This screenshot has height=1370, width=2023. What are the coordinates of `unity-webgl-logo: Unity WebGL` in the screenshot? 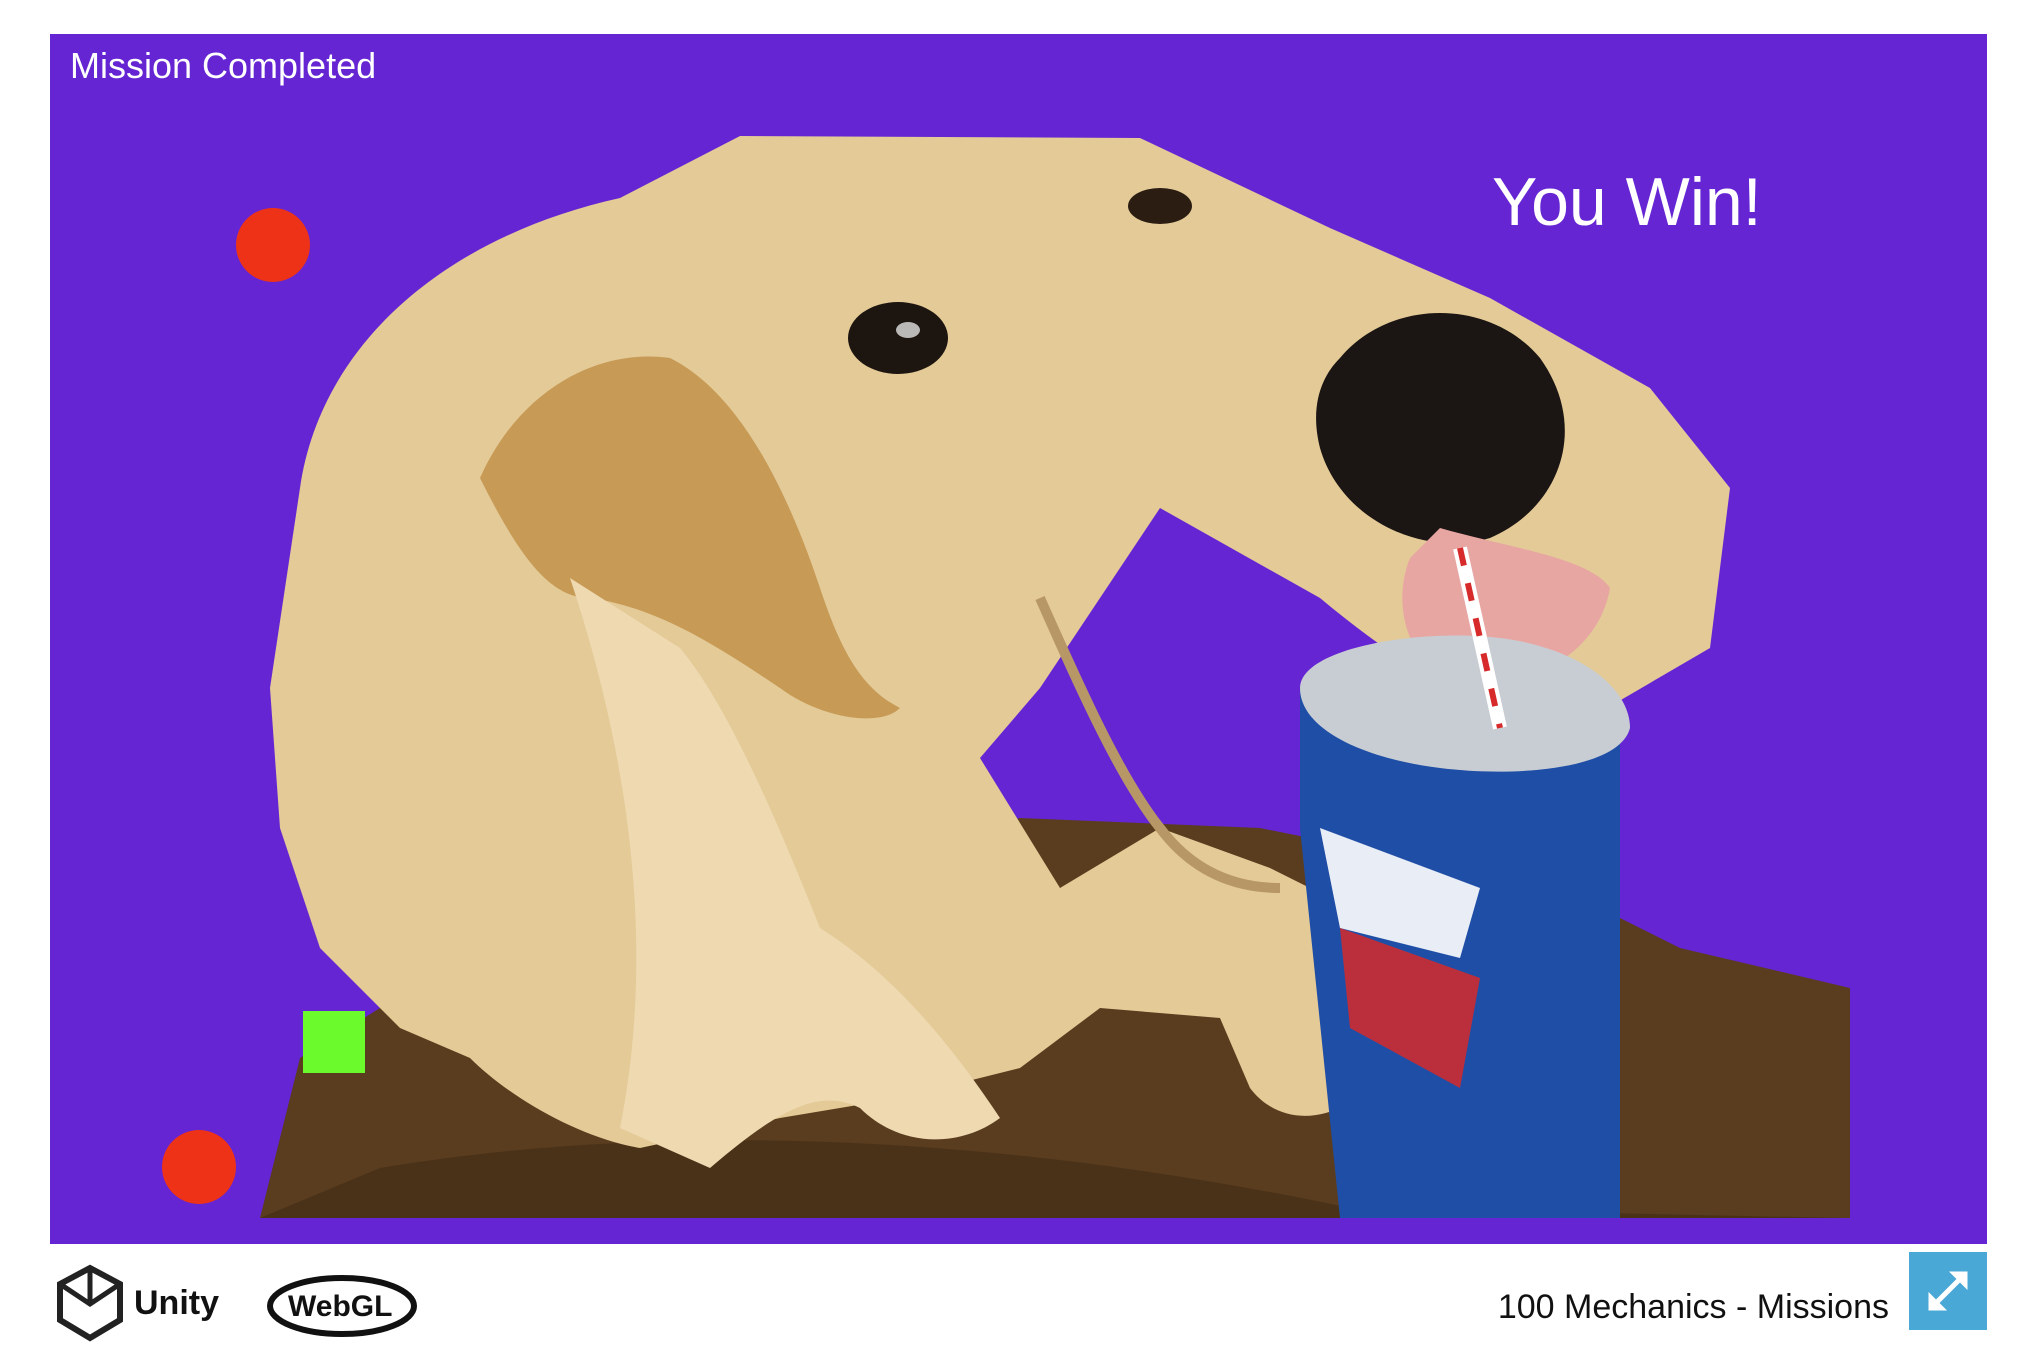 It's located at (237, 1303).